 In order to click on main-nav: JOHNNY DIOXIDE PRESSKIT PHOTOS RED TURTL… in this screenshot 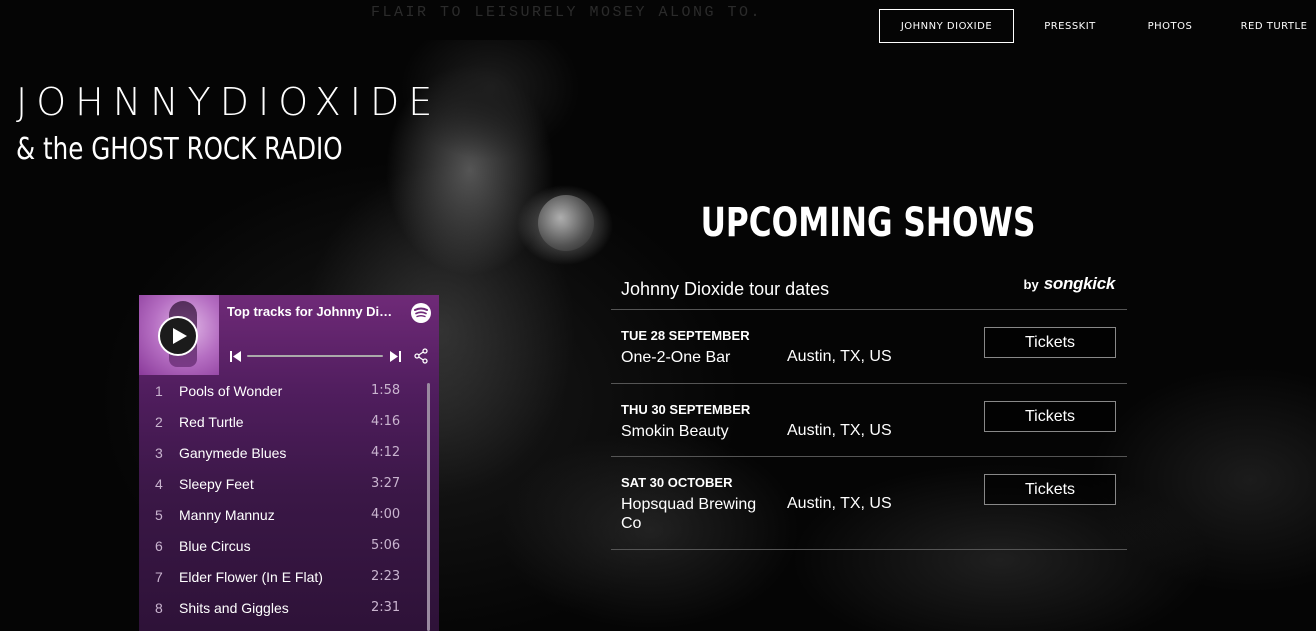, I will do `click(1094, 26)`.